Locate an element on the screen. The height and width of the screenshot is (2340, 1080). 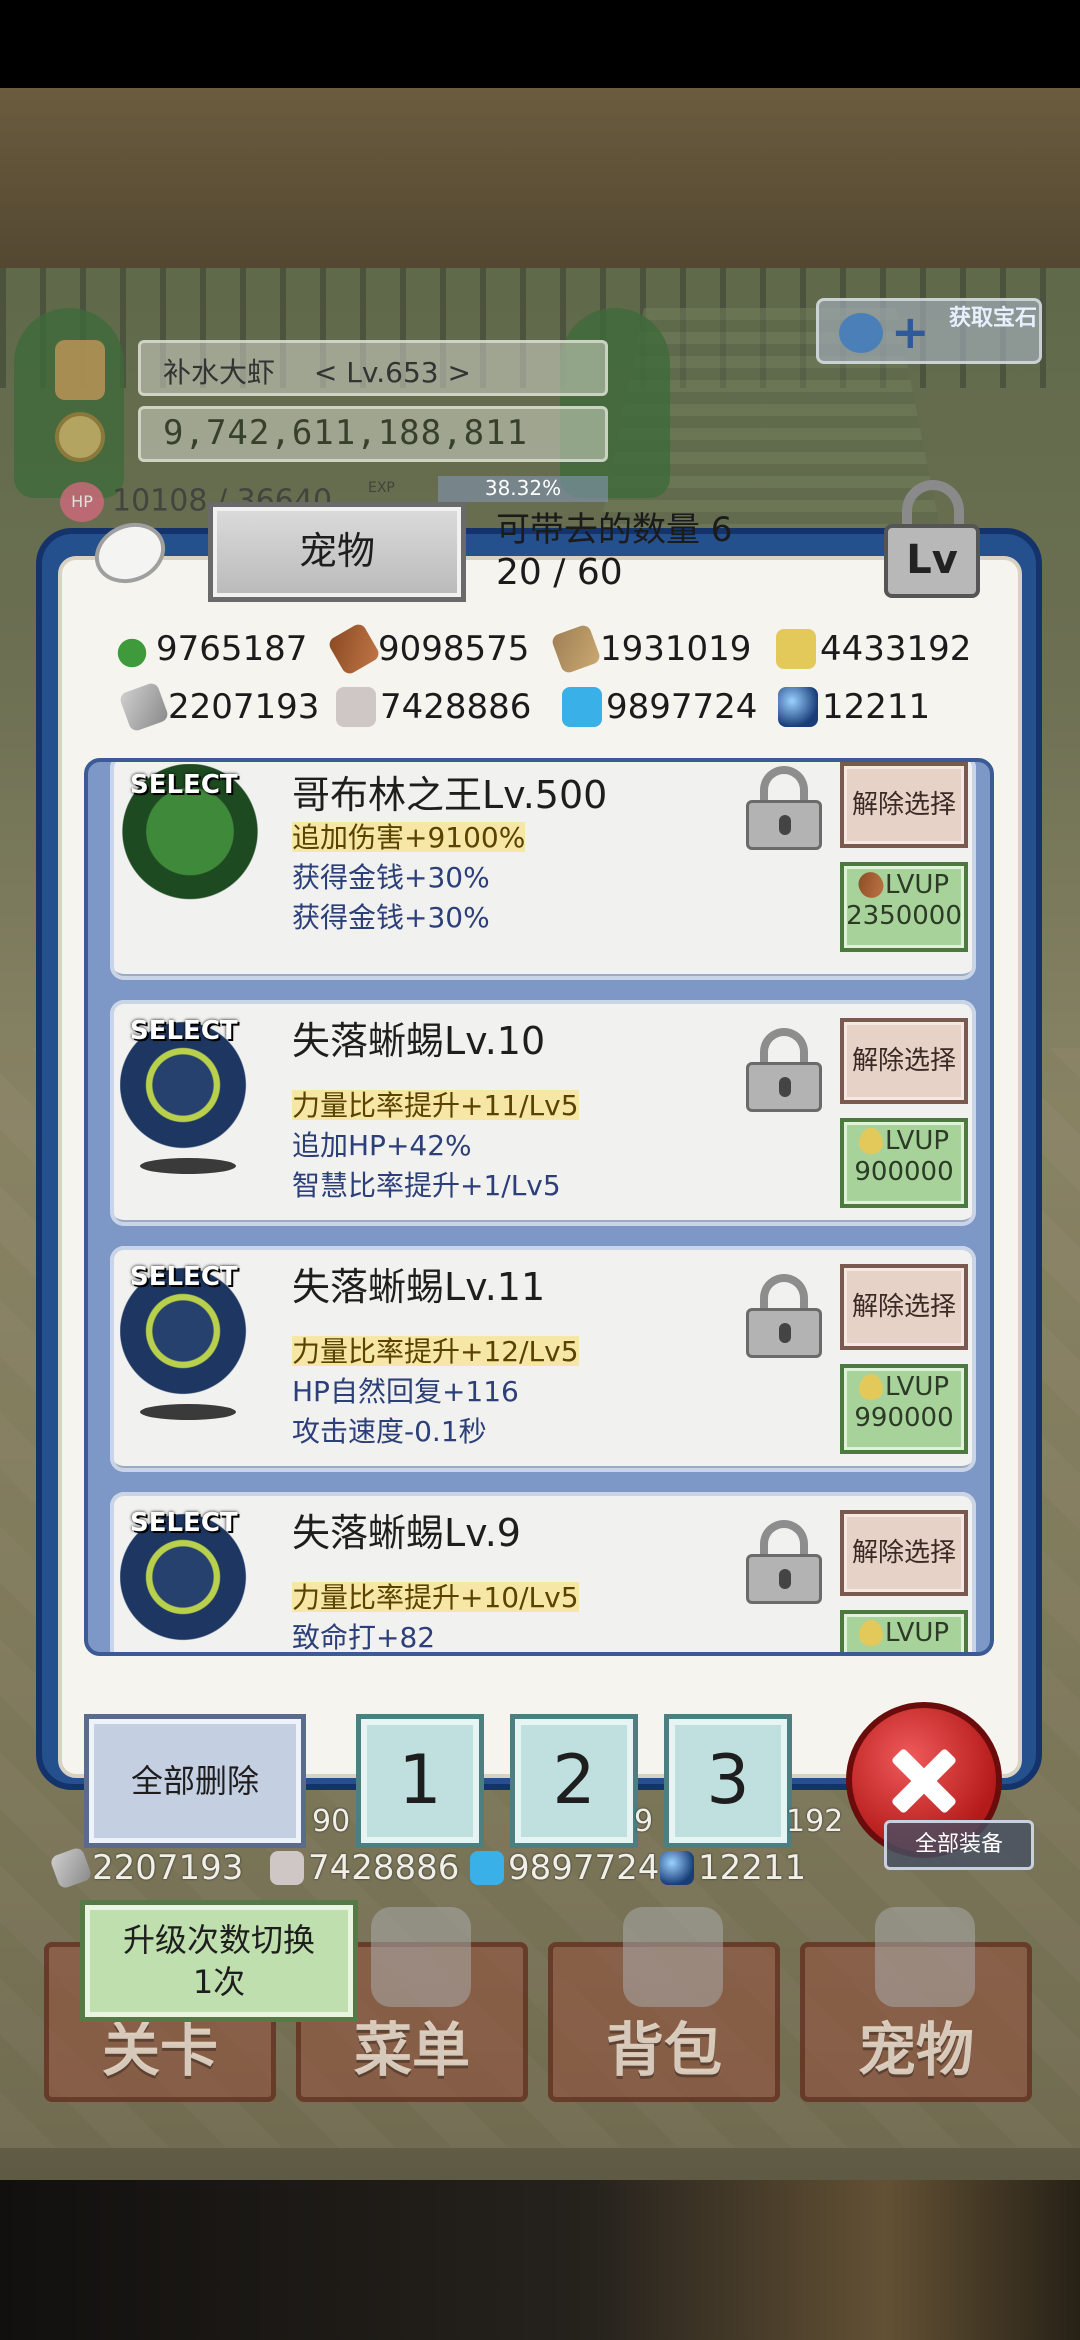
resource-plank: 1931019 is located at coordinates (650, 649).